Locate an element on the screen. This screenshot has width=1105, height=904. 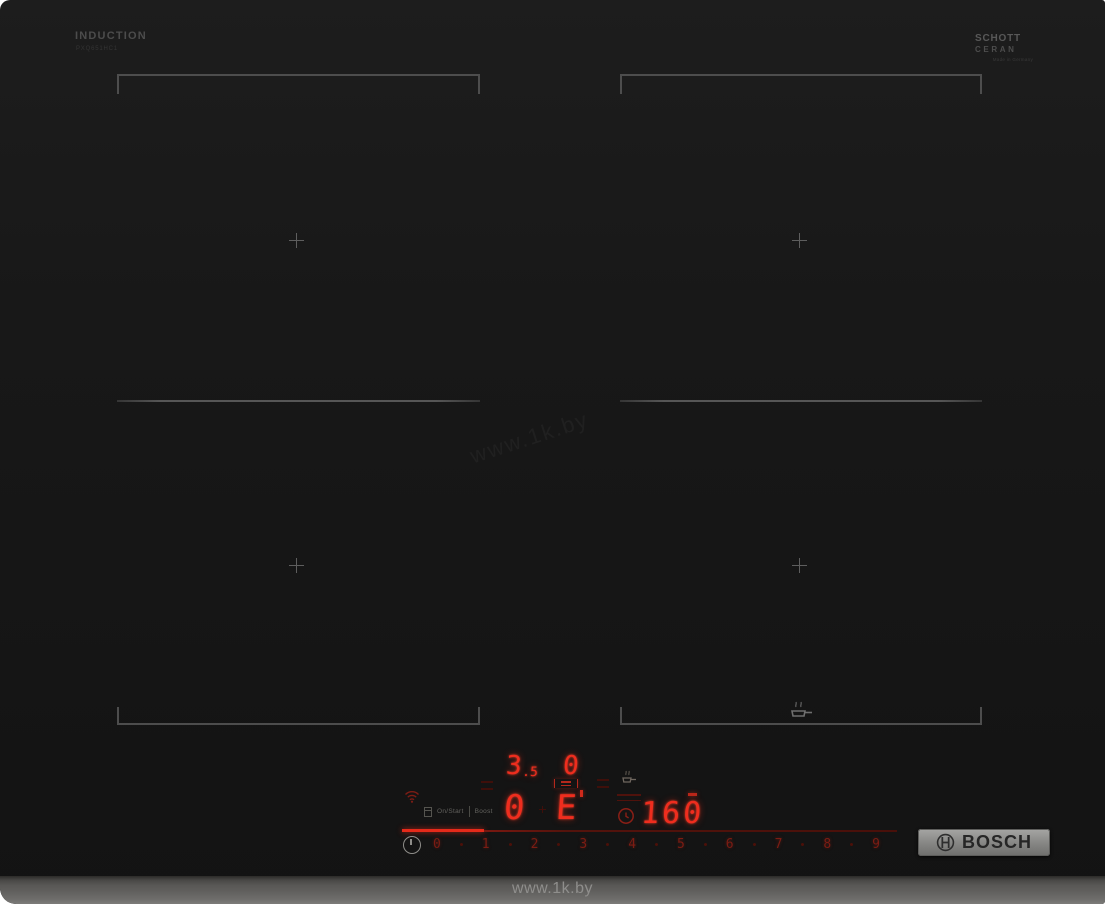
display-rear-left-frac: .5 is located at coordinates (530, 772).